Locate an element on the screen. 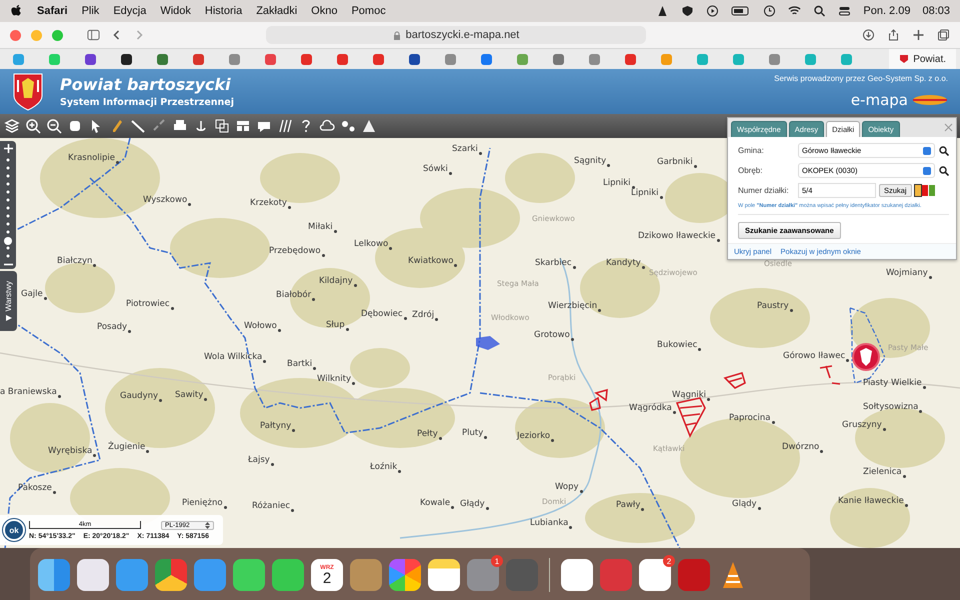 The width and height of the screenshot is (960, 600). place-name: Kowale is located at coordinates (435, 503).